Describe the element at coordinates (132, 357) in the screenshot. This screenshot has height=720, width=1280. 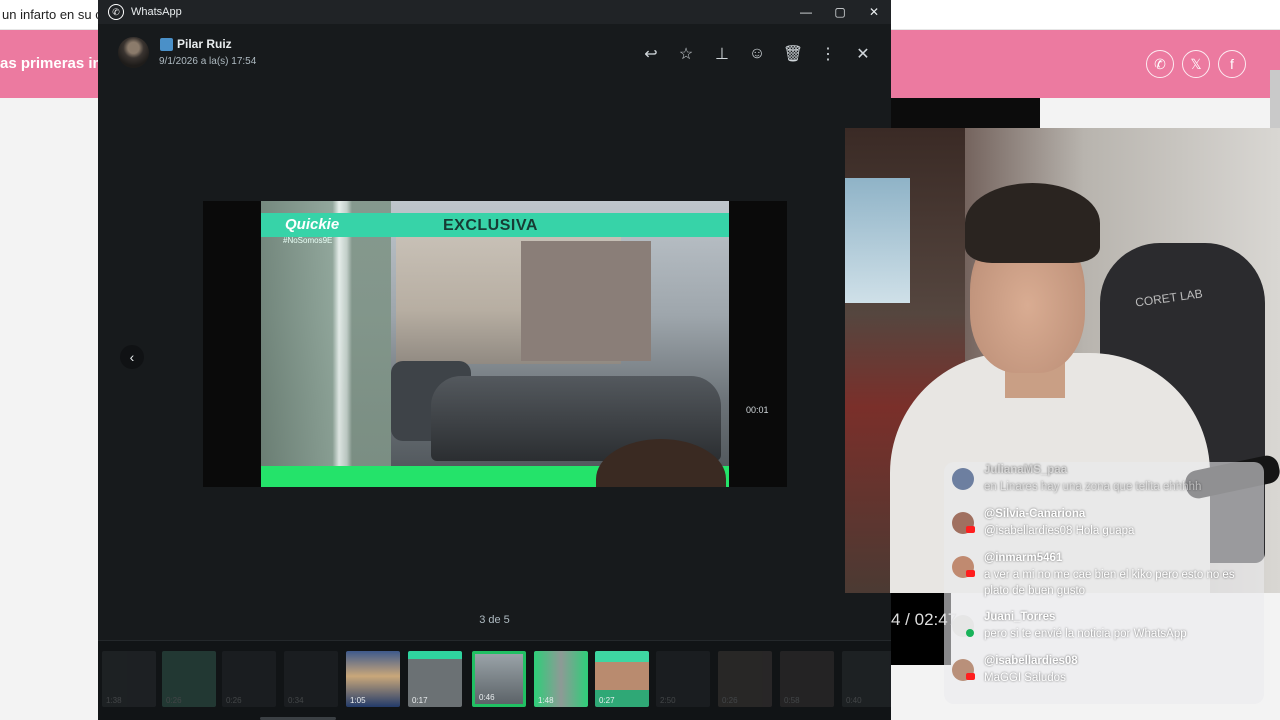
I see `previous-media-button: ‹` at that location.